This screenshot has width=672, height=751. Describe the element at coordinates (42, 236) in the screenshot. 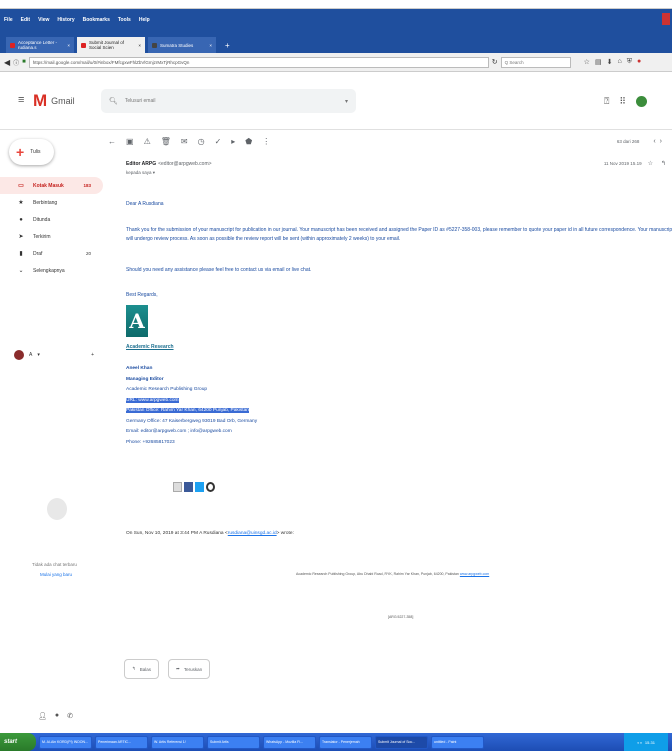

I see `sidebar-item-label: Terkirim` at that location.